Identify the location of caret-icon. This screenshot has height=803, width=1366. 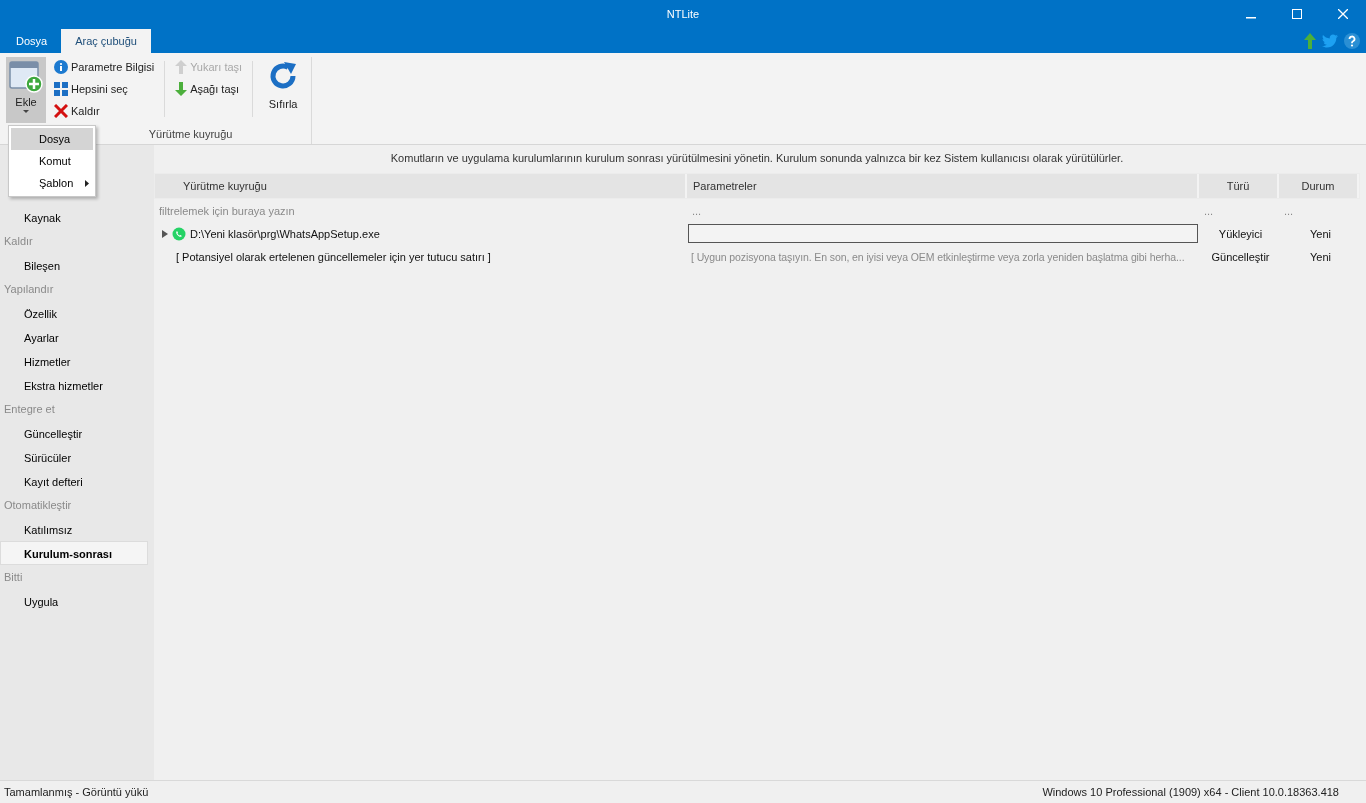
(26, 112).